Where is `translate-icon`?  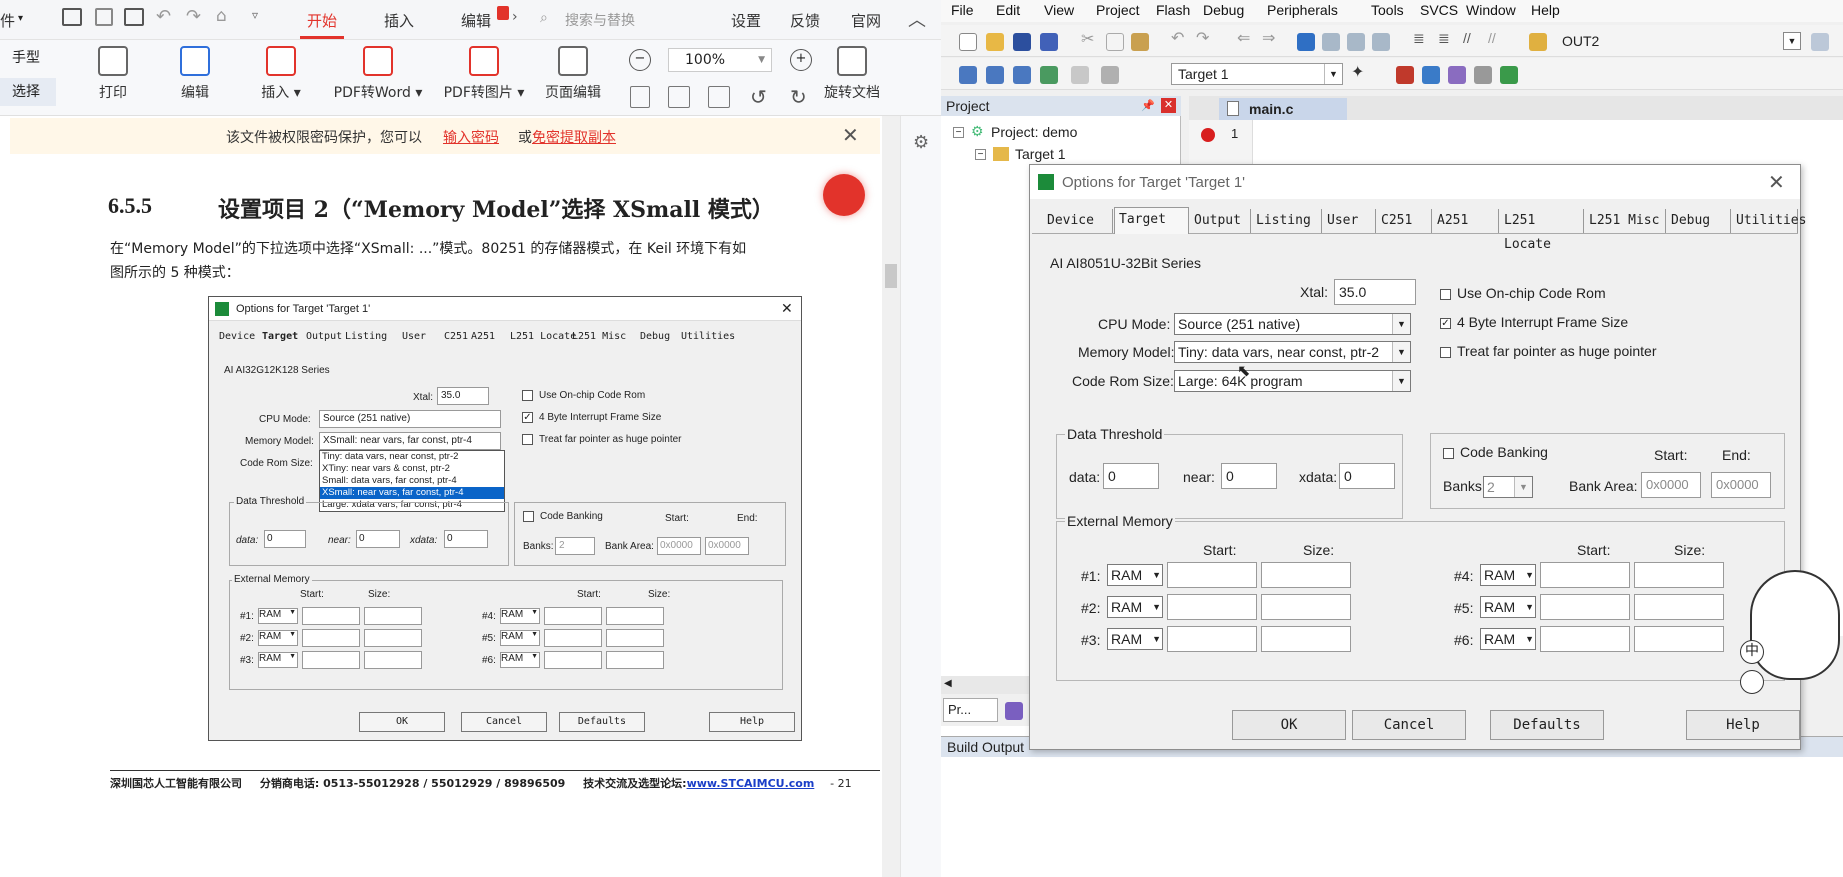
translate-icon is located at coordinates (968, 75).